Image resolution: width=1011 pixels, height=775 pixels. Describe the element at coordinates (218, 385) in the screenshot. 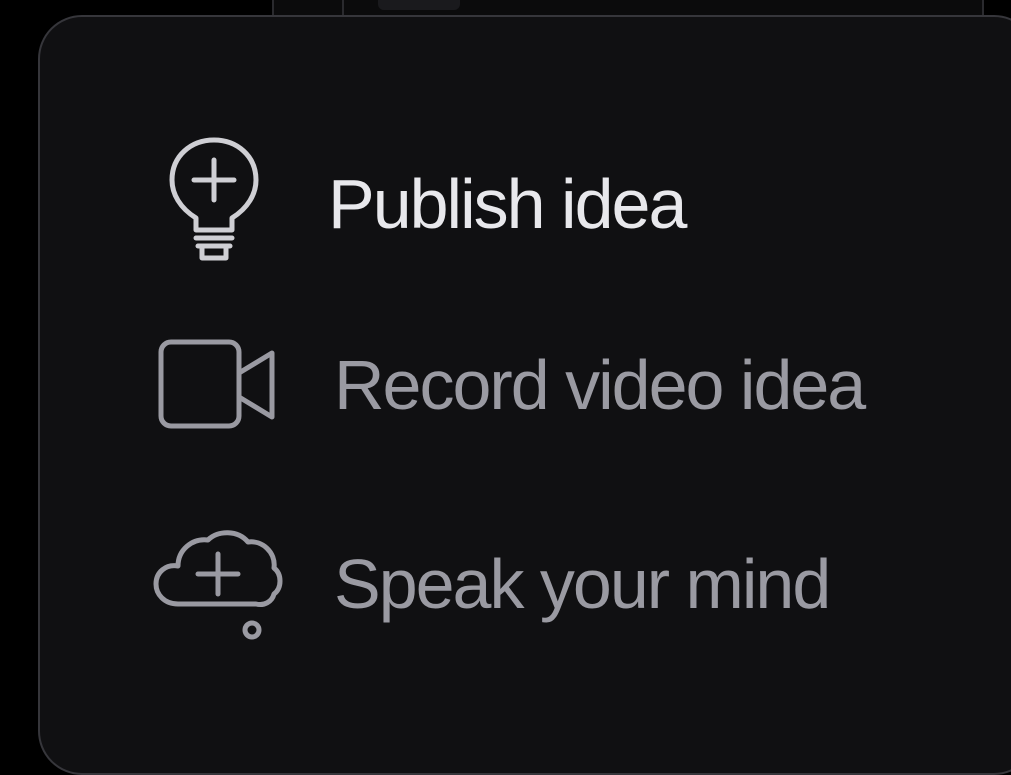

I see `video-camera-icon` at that location.